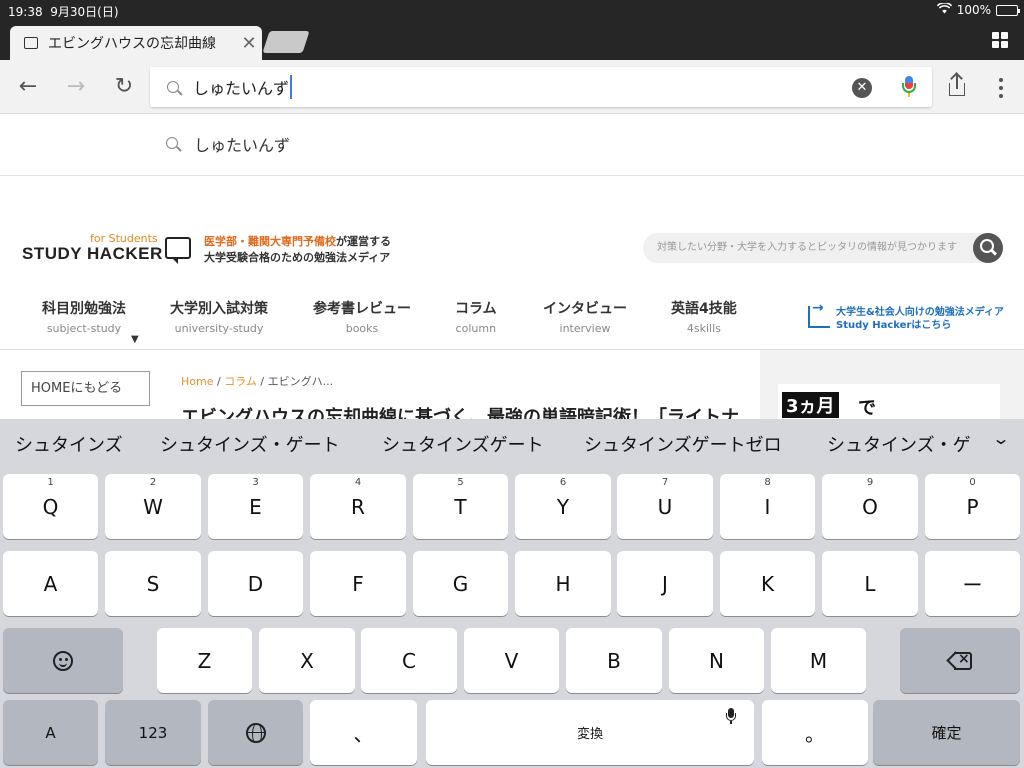  What do you see at coordinates (240, 381) in the screenshot?
I see `breadcrumb-column: コラム` at bounding box center [240, 381].